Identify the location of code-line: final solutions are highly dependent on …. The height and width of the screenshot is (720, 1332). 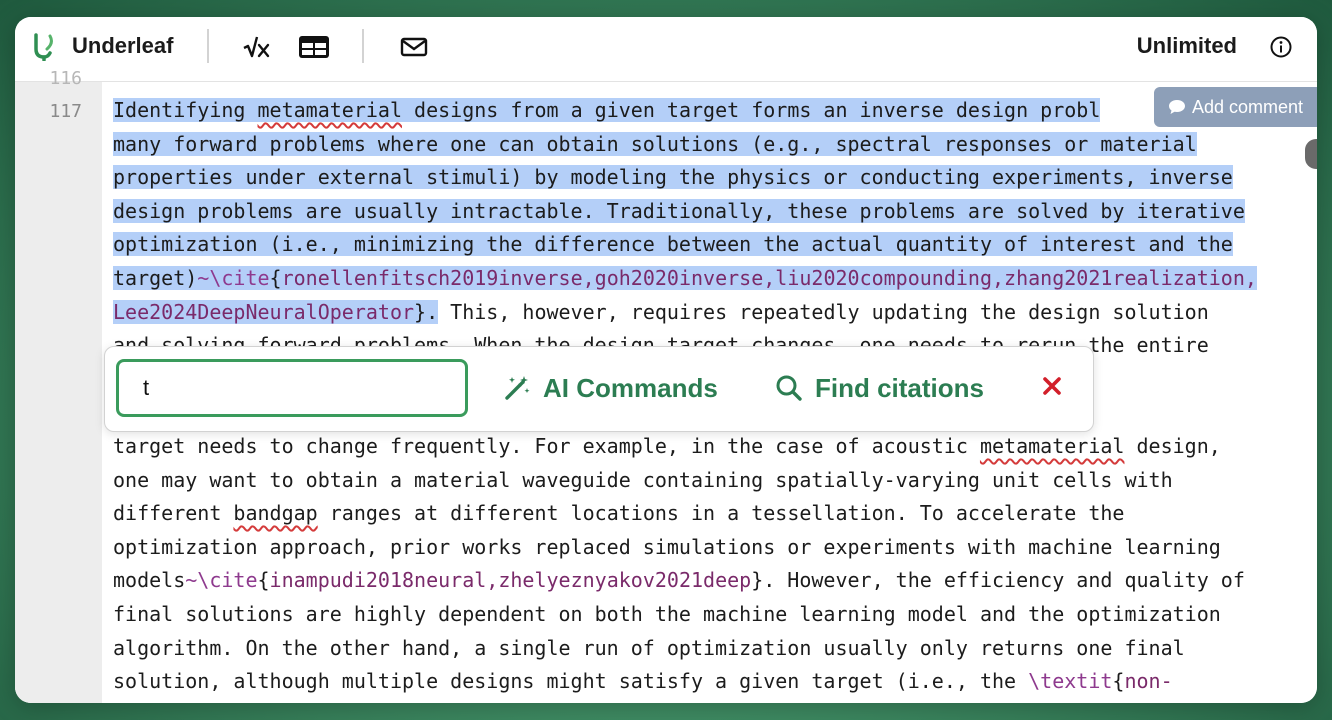
(713, 615).